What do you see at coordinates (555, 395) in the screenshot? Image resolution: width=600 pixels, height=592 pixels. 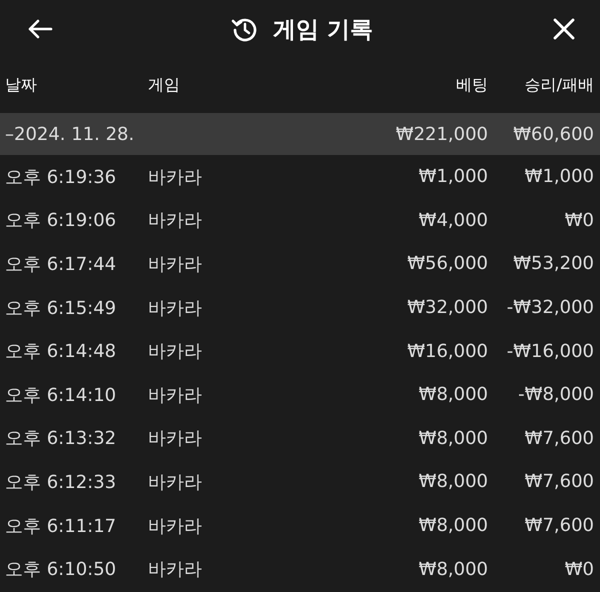 I see `result-cell-text: -₩8,000` at bounding box center [555, 395].